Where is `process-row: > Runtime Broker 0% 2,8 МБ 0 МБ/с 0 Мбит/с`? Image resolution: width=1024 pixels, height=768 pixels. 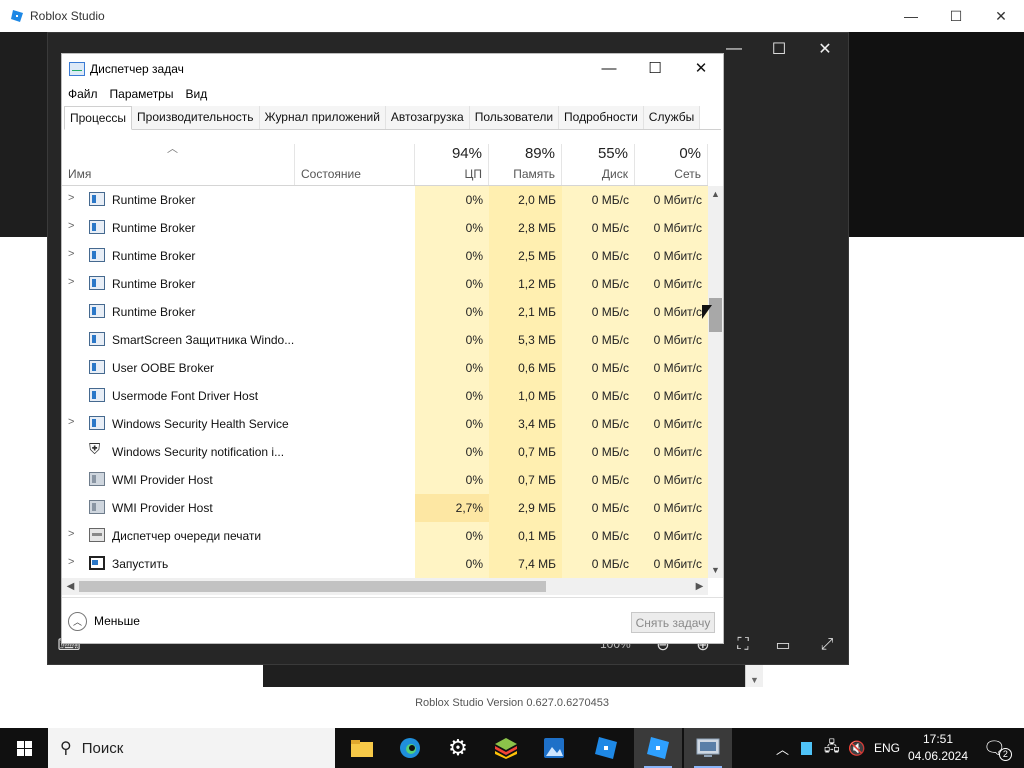
process-row: > Runtime Broker 0% 2,8 МБ 0 МБ/с 0 Мбит/с is located at coordinates (385, 228).